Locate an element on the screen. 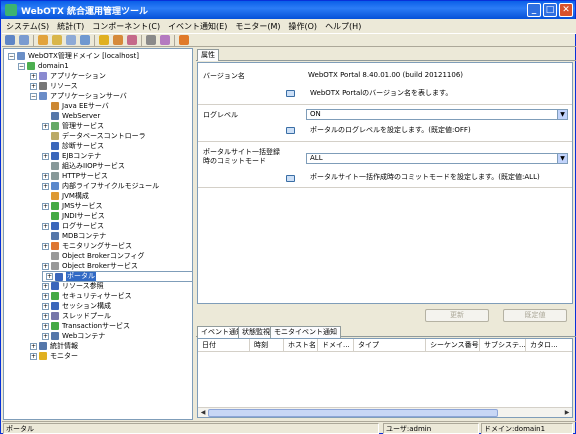 This screenshot has height=434, width=576. menu-operation: 操作(O) is located at coordinates (303, 26).